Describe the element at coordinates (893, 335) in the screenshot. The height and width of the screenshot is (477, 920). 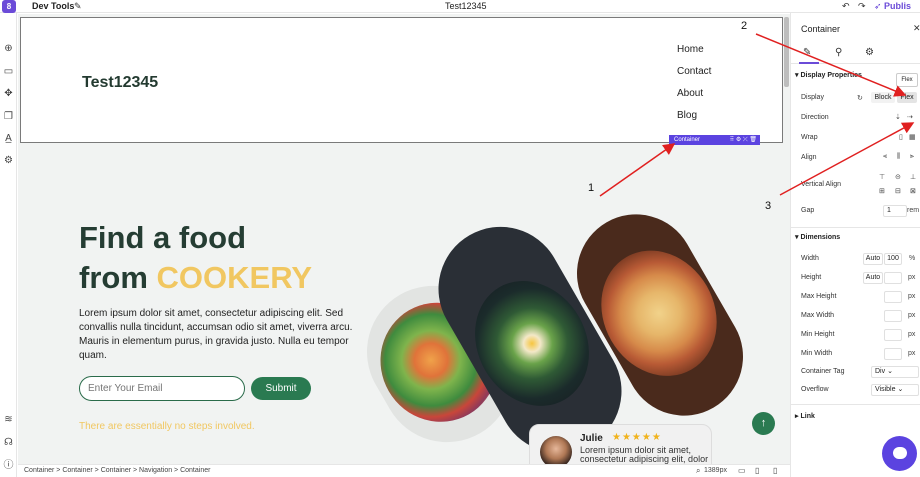
I see `min-height-input` at that location.